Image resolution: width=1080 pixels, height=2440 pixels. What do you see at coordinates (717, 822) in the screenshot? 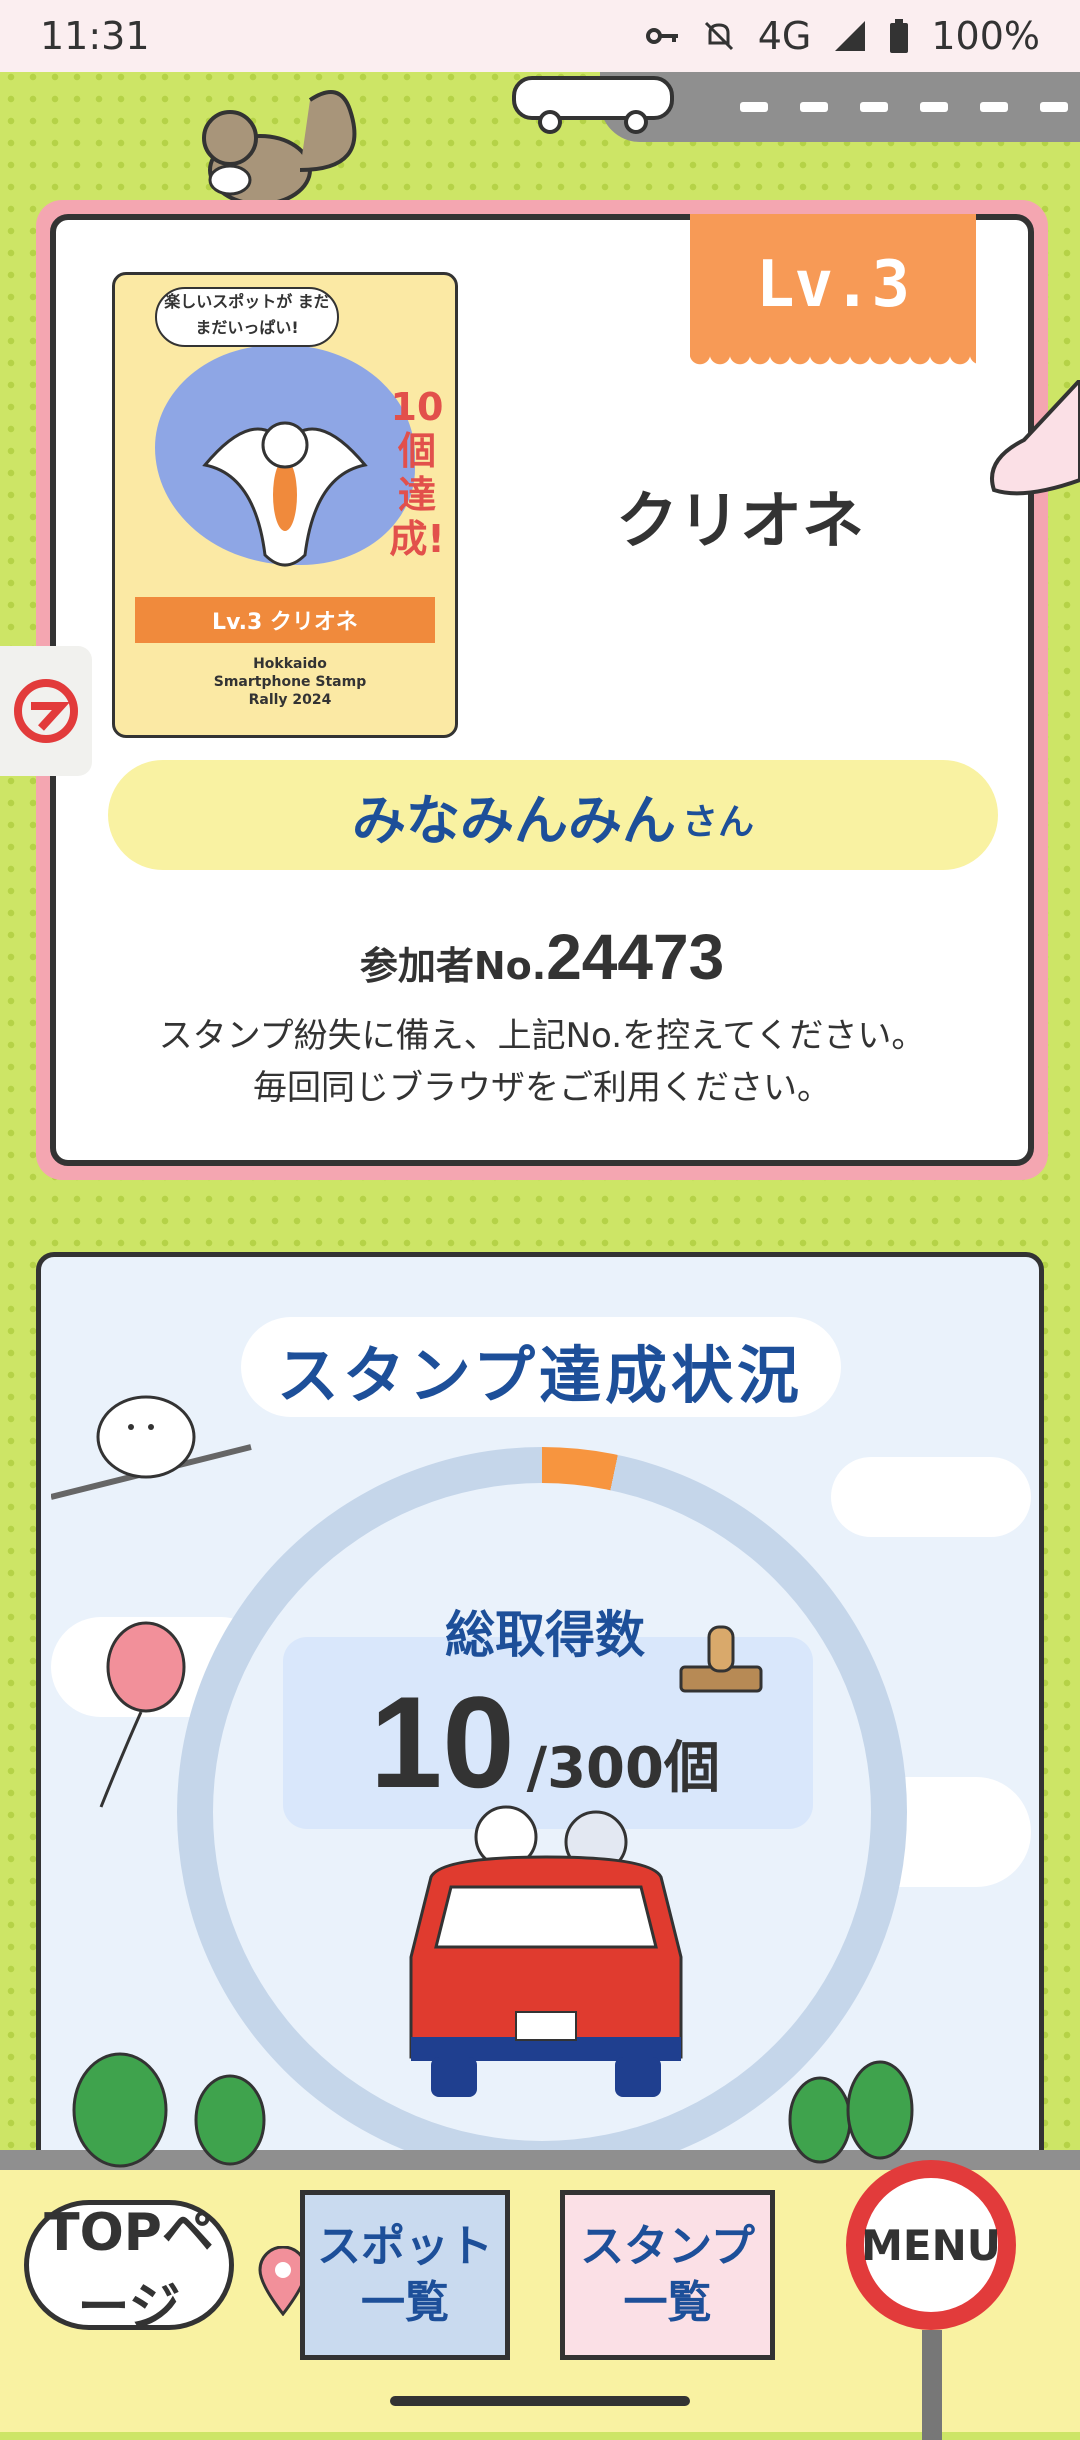
I see `user-name-suffix: さん` at bounding box center [717, 822].